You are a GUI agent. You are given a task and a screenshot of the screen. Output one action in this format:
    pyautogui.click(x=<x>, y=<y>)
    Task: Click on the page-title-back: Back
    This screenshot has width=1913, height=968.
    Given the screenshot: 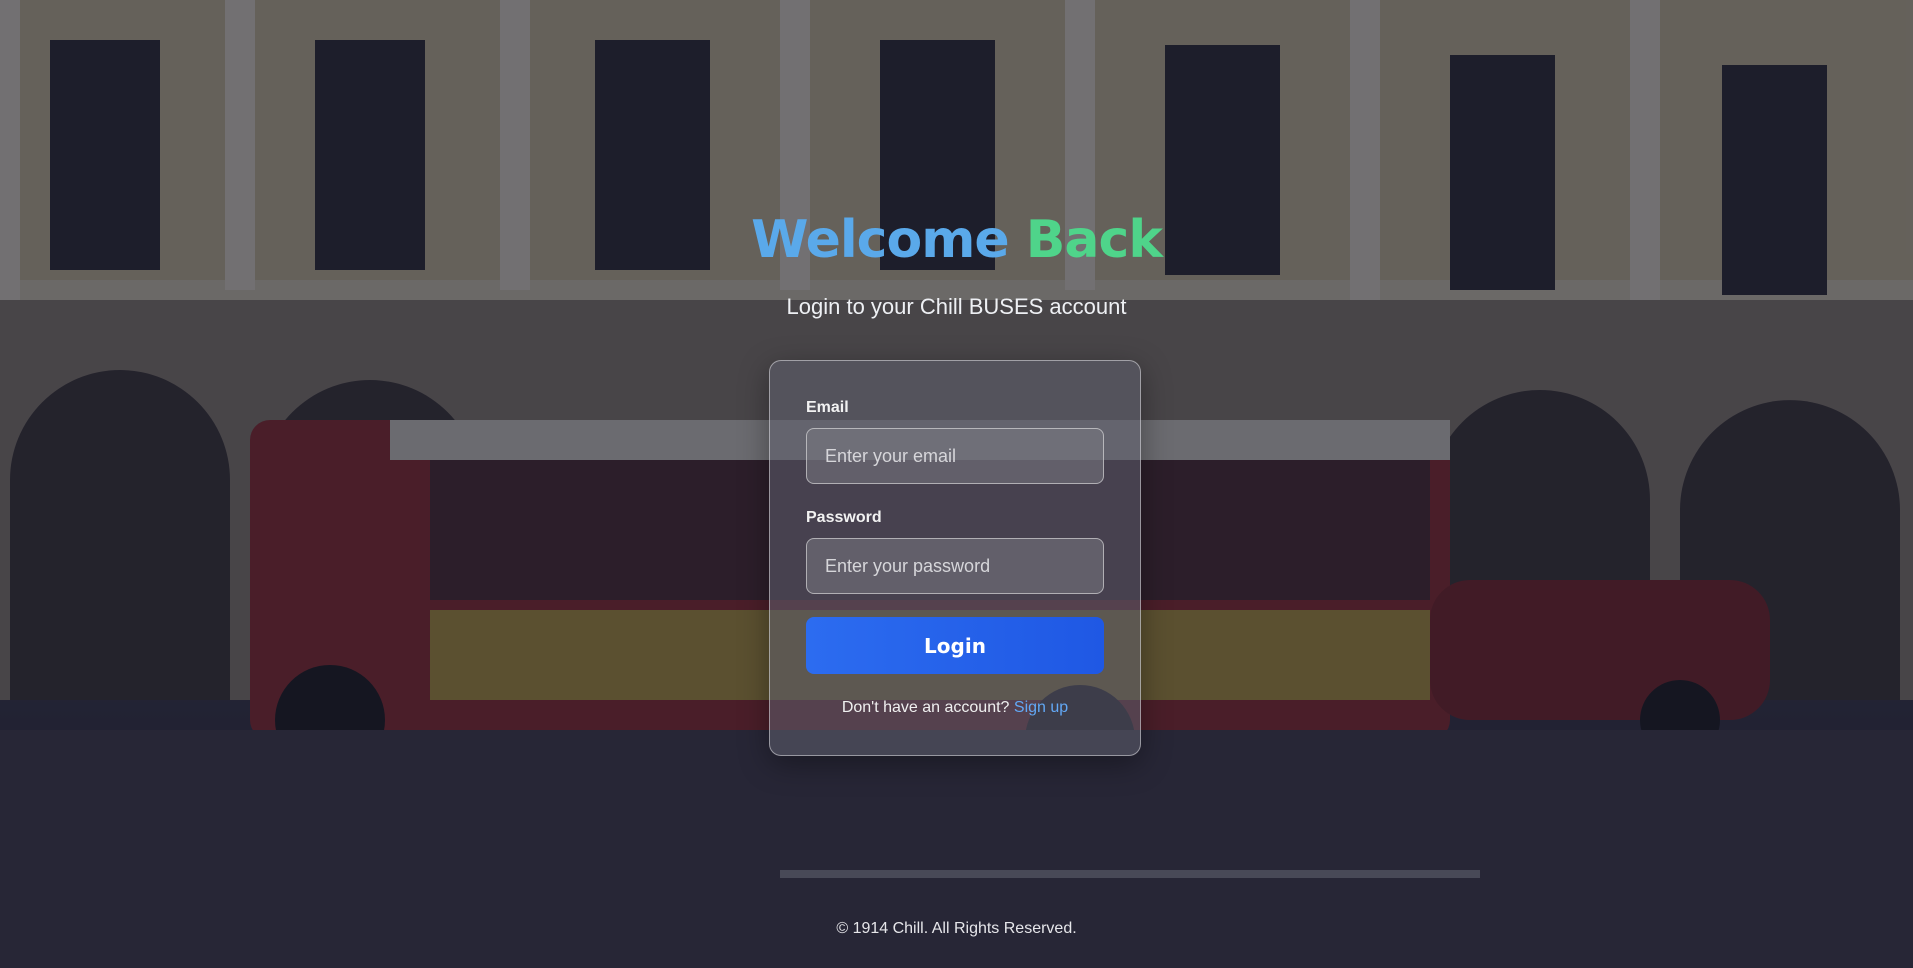 What is the action you would take?
    pyautogui.click(x=1094, y=240)
    